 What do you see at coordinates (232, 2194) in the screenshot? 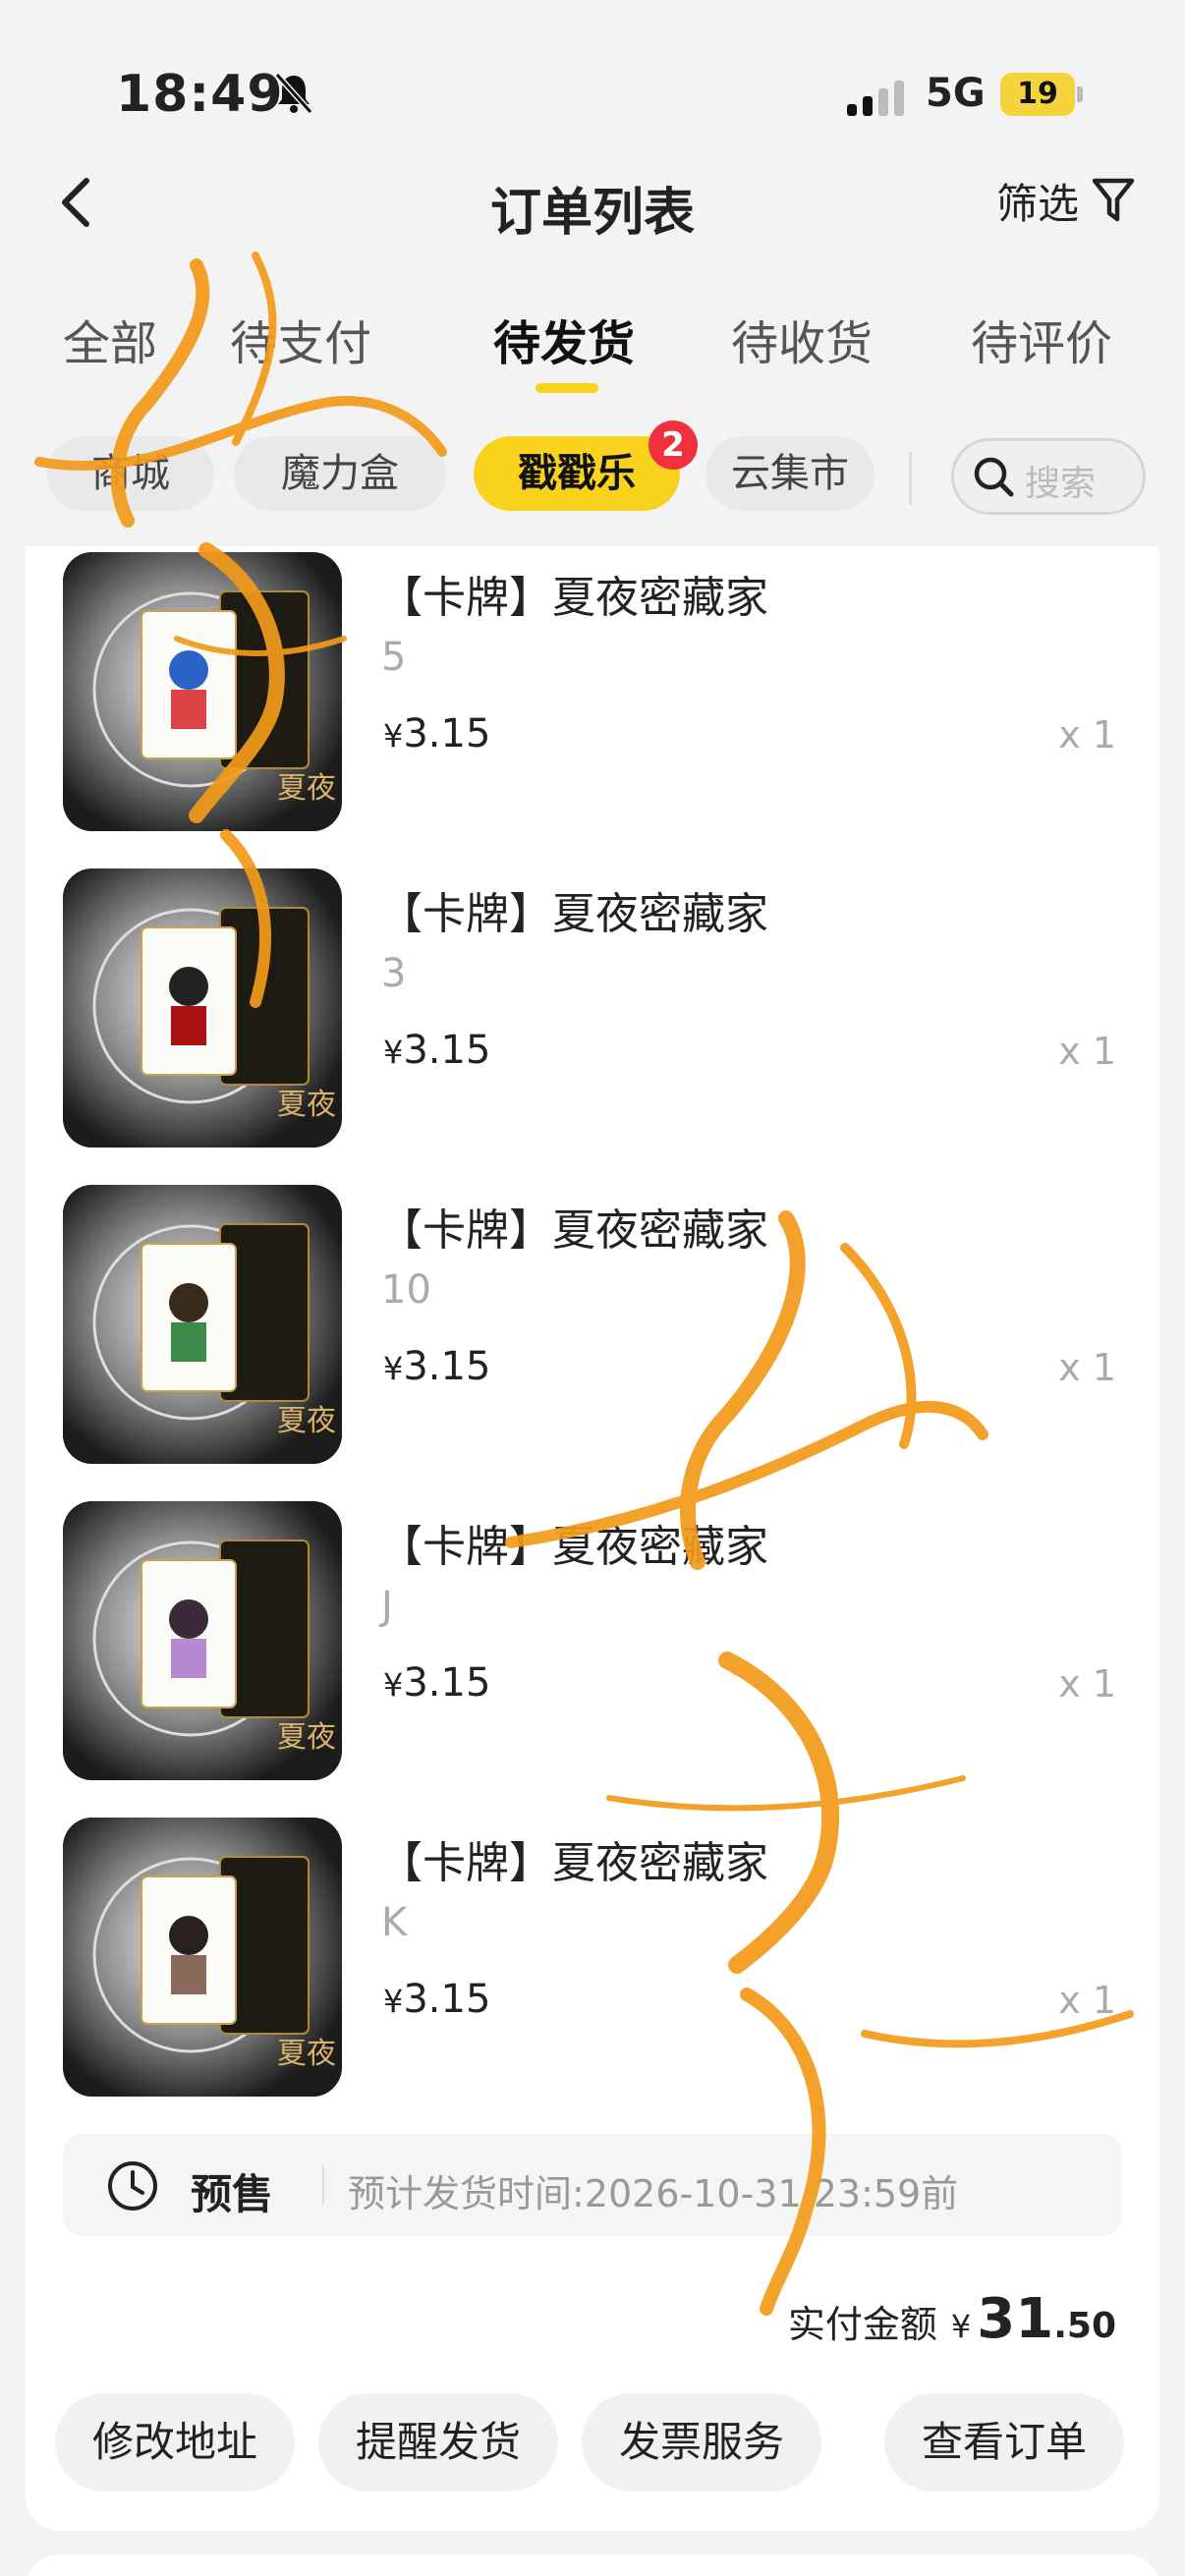
I see `presale-label: 预售` at bounding box center [232, 2194].